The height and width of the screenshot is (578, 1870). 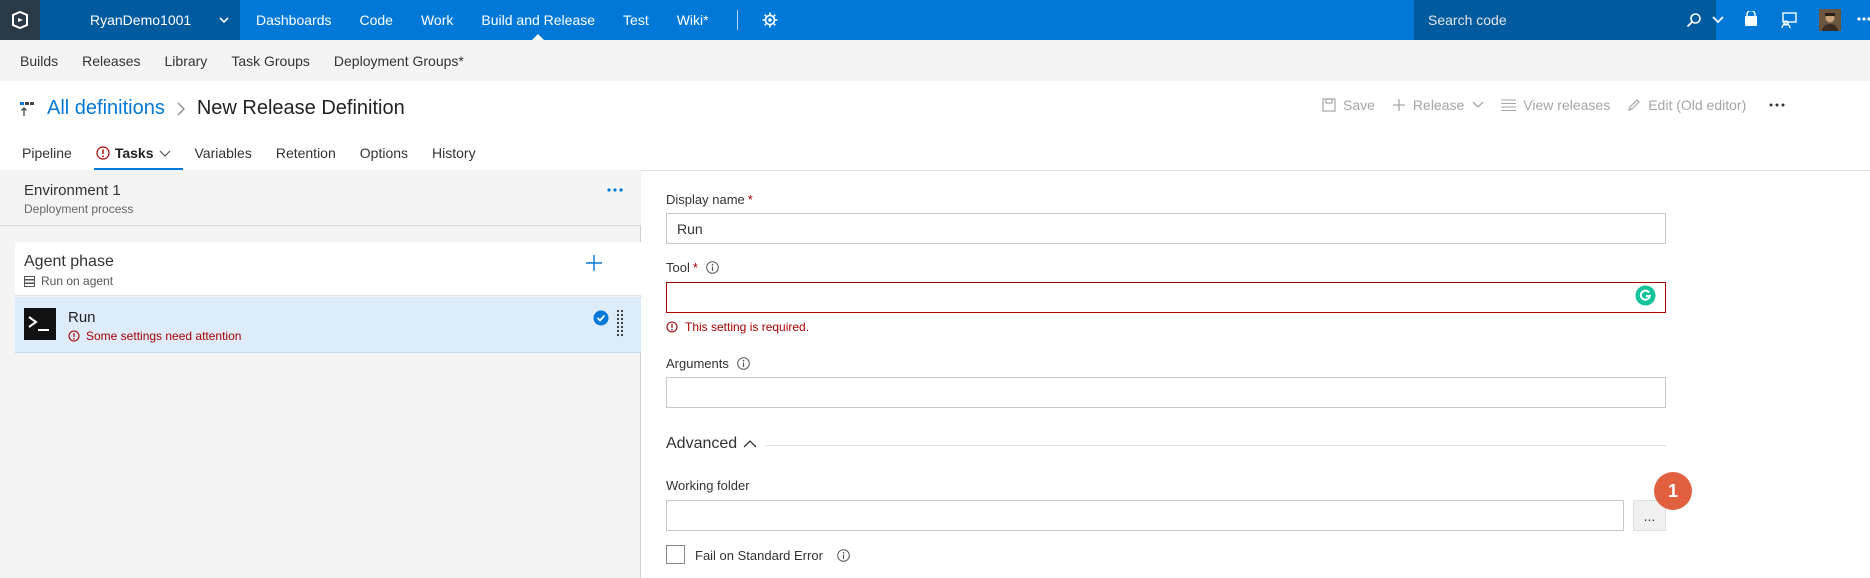 I want to click on arguments-input, so click(x=1166, y=392).